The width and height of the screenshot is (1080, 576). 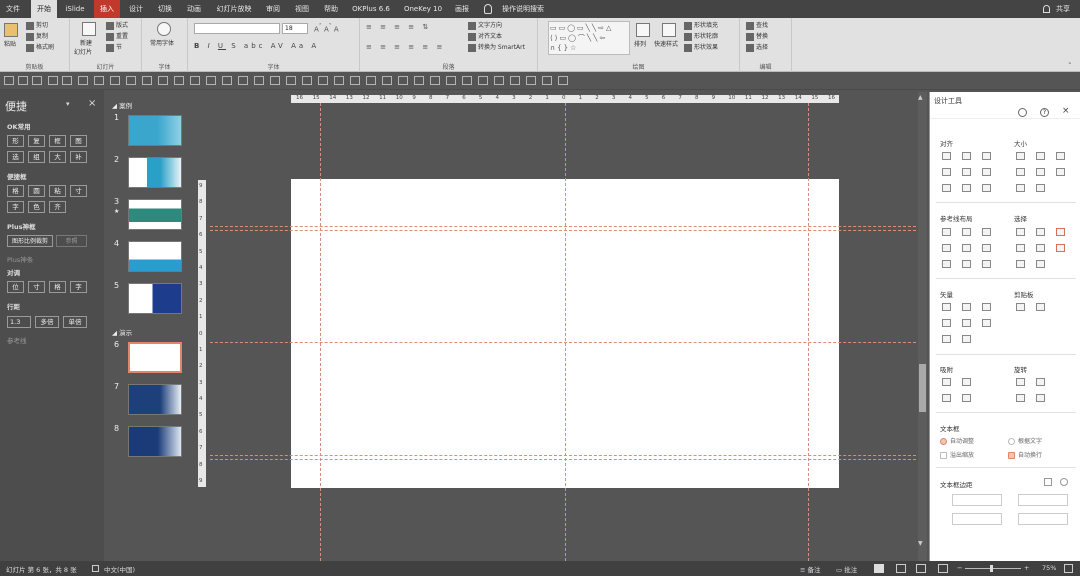 What do you see at coordinates (977, 519) in the screenshot?
I see `margin-top-input` at bounding box center [977, 519].